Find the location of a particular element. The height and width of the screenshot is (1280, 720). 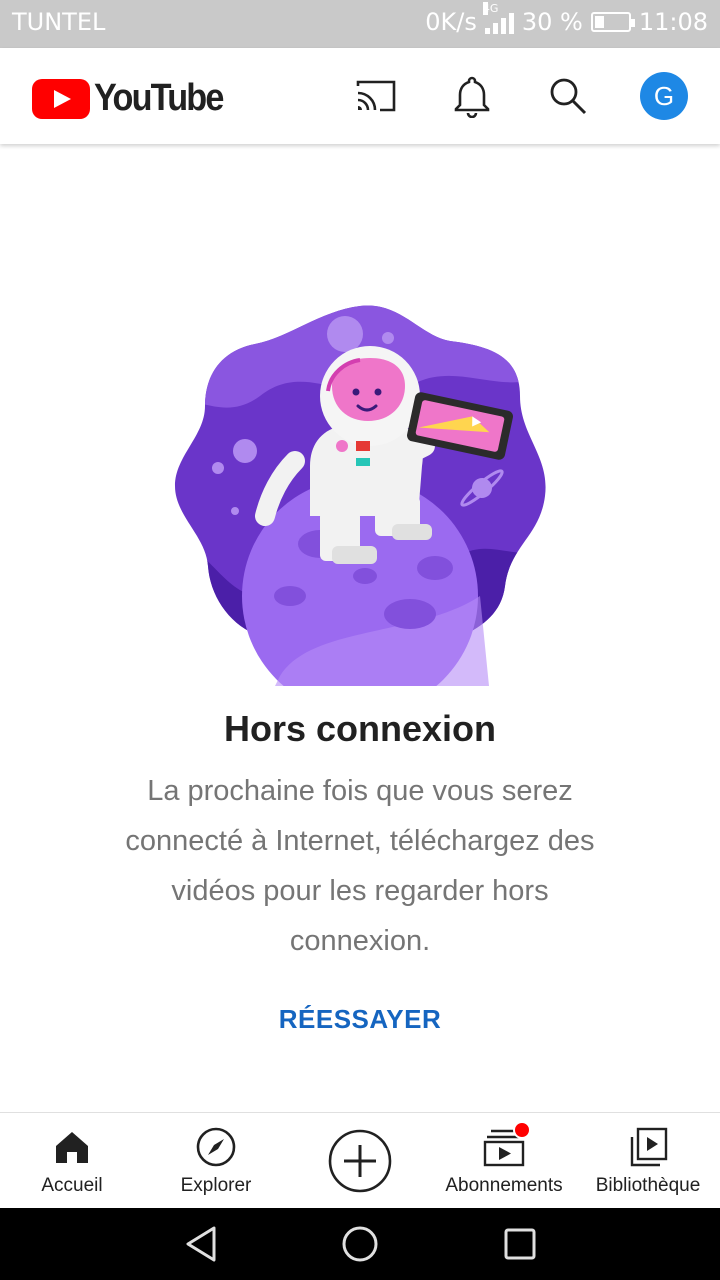

nav-item-label: Accueil is located at coordinates (72, 1185).